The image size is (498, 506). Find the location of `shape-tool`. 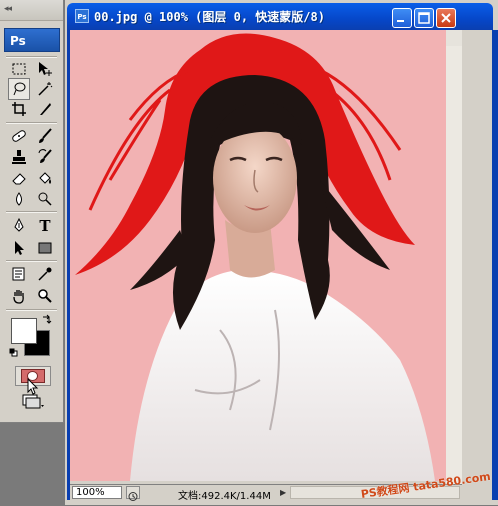

shape-tool is located at coordinates (45, 248).